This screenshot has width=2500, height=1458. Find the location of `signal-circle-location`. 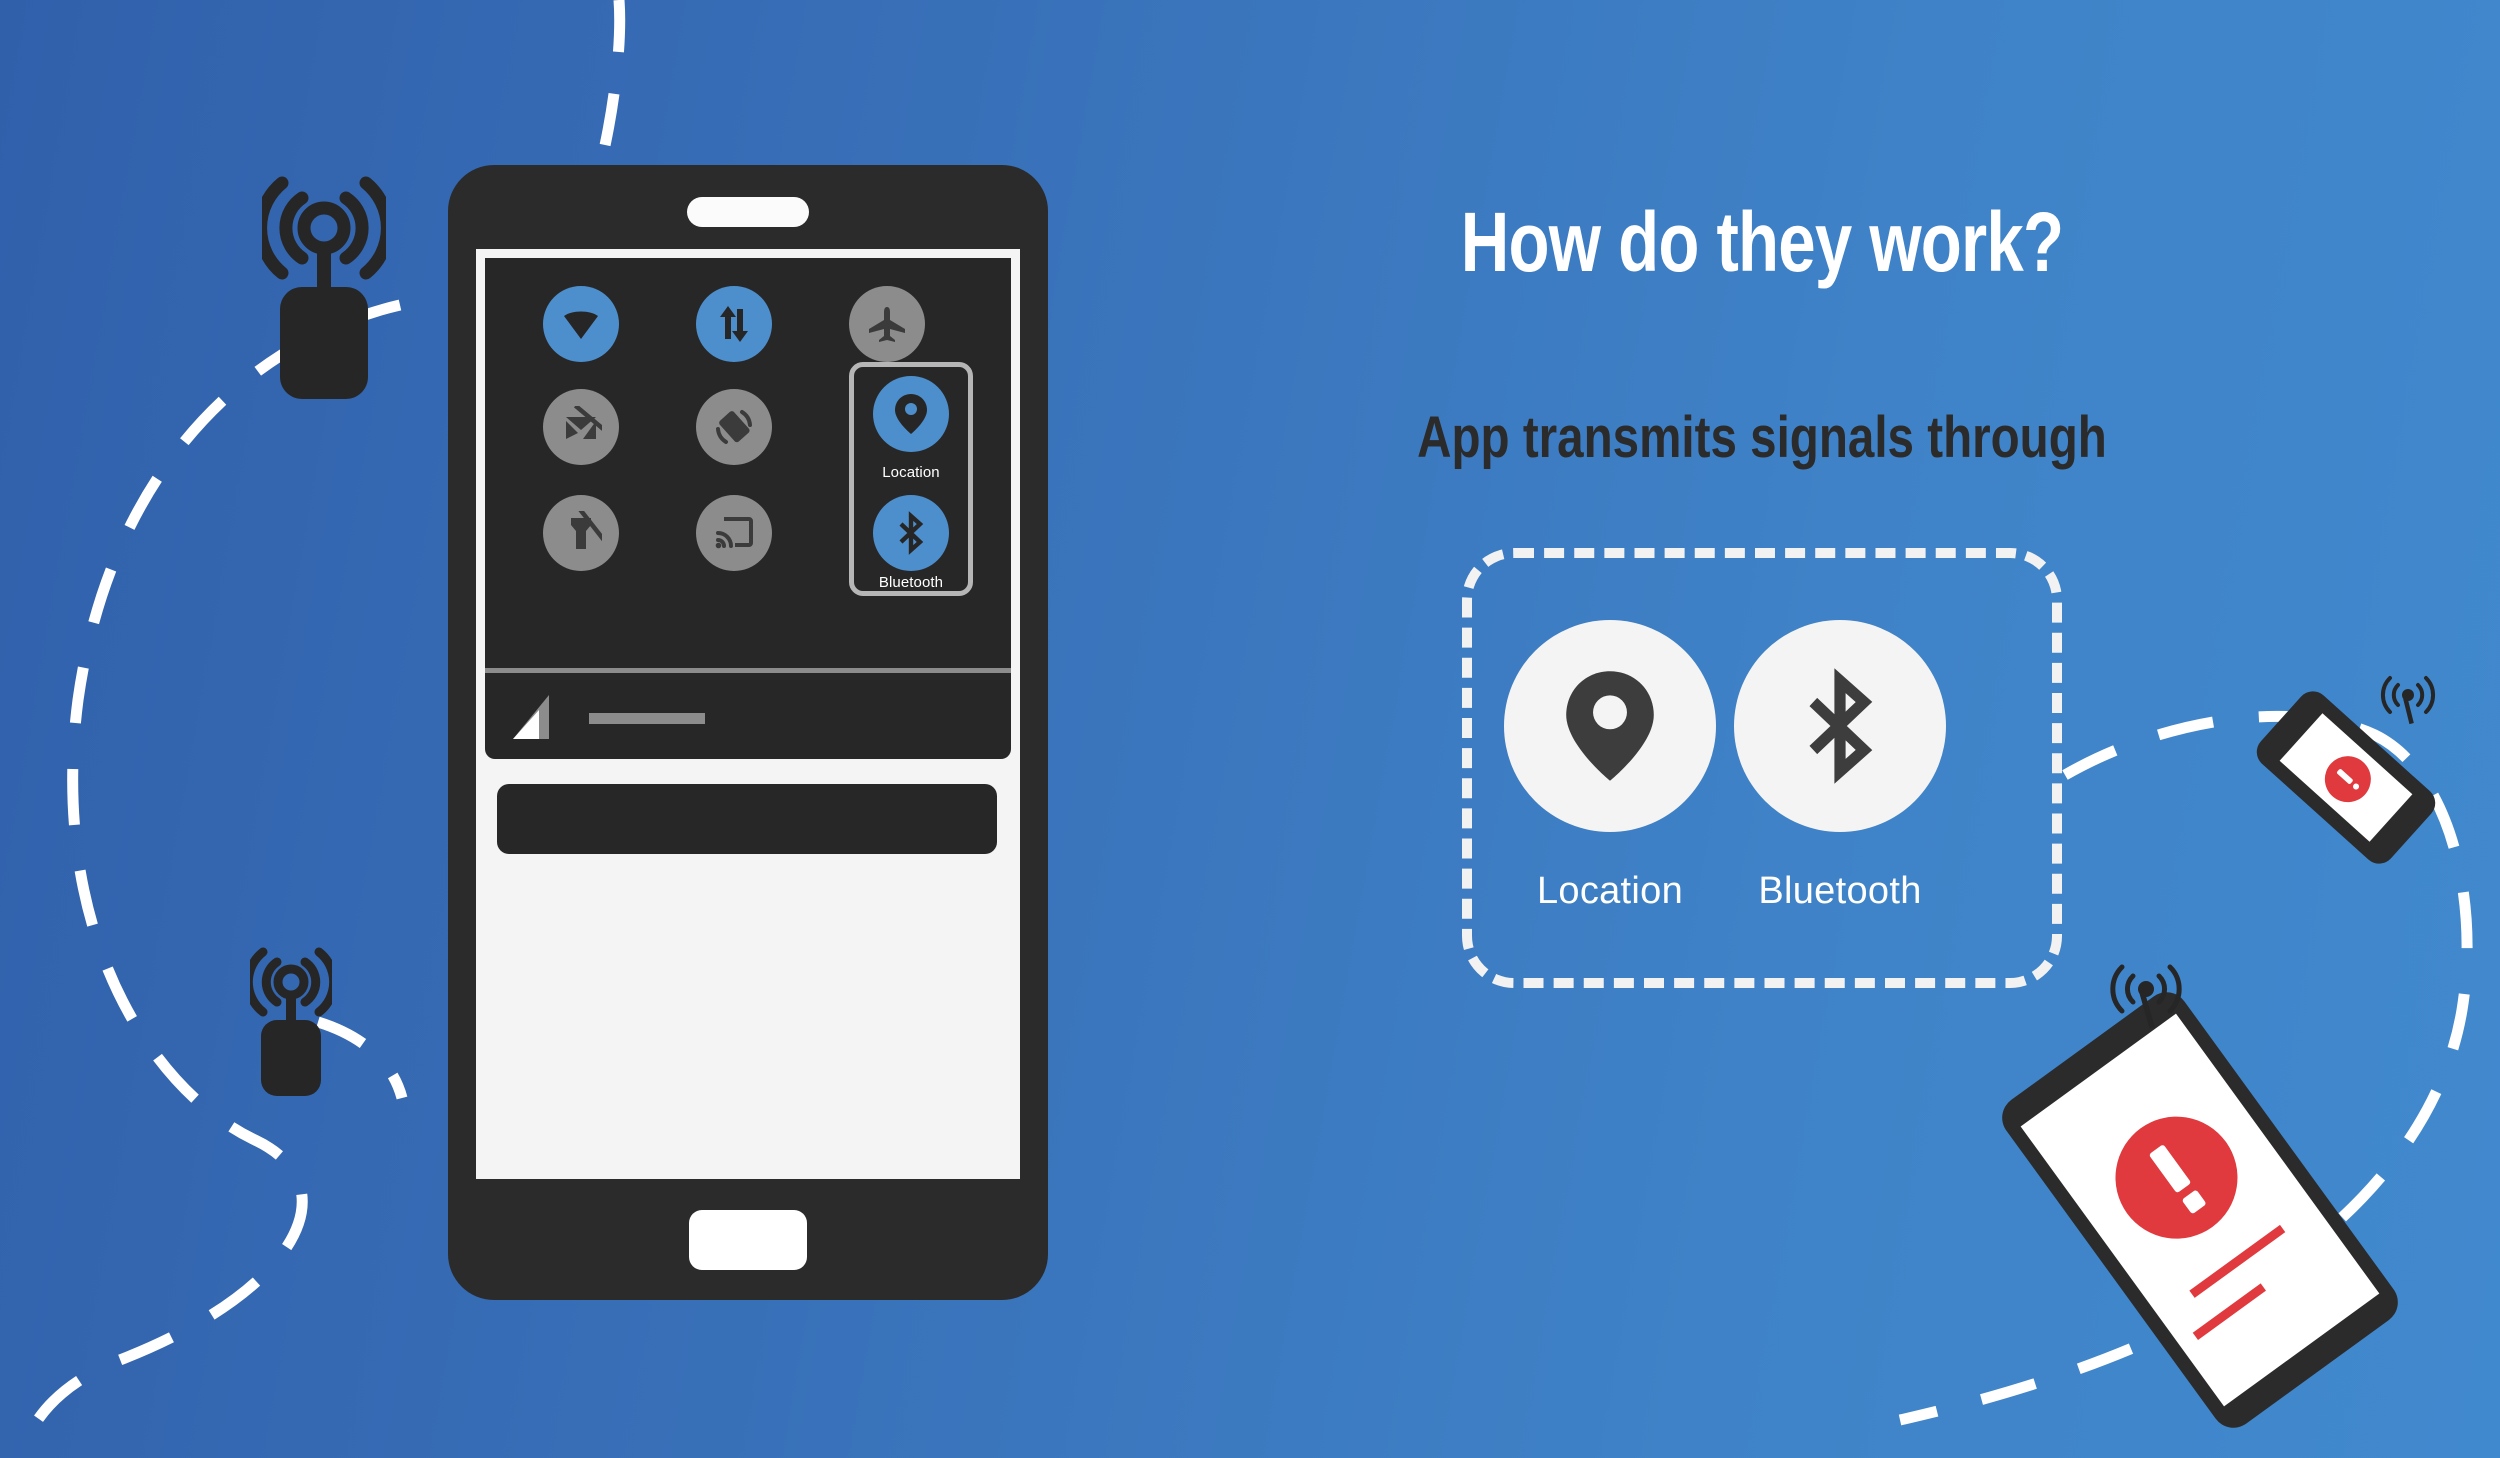

signal-circle-location is located at coordinates (1610, 726).